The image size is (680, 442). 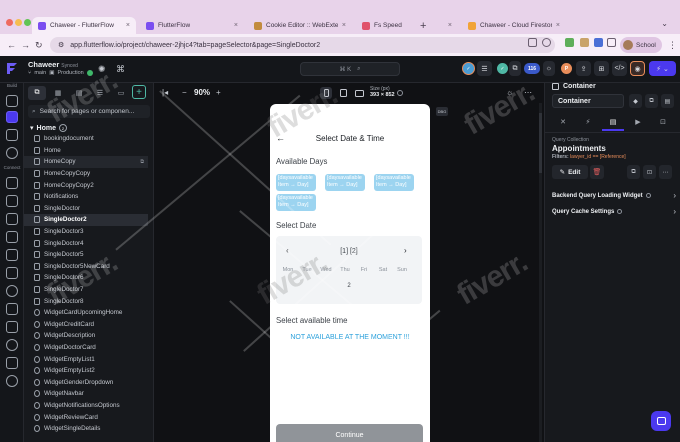 What do you see at coordinates (86, 220) in the screenshot?
I see `page-item: SingleDoctor2` at bounding box center [86, 220].